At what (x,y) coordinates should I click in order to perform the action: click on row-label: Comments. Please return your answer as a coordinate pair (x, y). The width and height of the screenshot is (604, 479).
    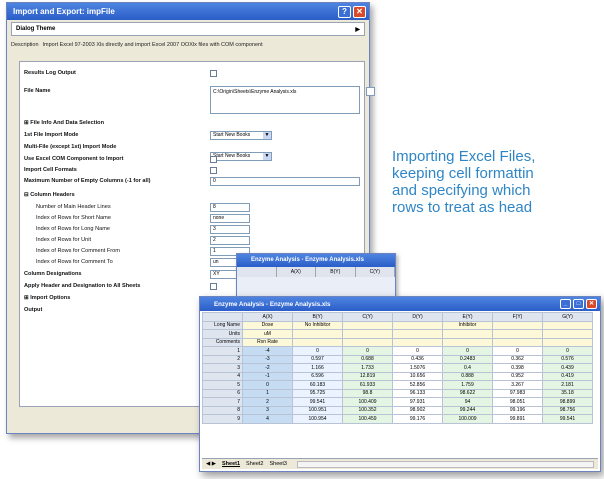
    Looking at the image, I should click on (222, 342).